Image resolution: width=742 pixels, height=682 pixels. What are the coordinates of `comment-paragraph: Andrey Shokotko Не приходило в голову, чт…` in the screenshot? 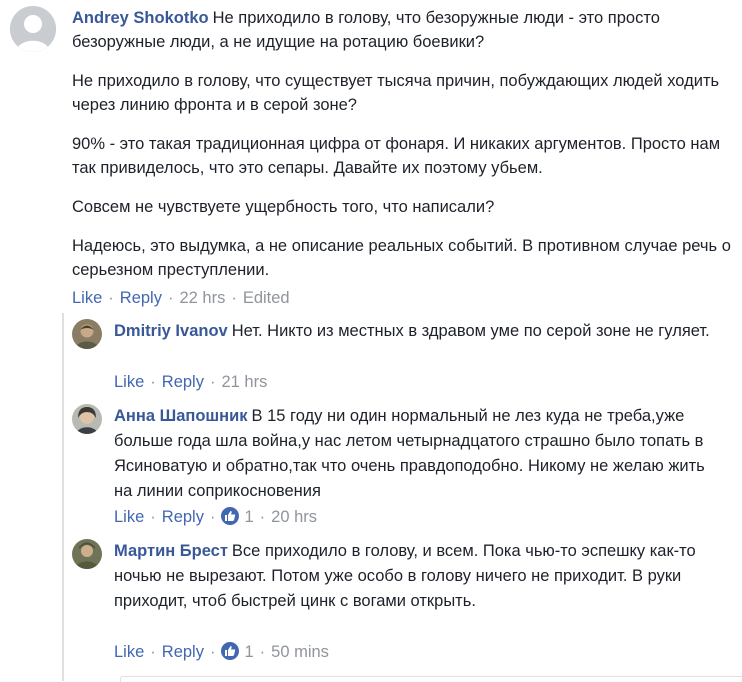 It's located at (366, 30).